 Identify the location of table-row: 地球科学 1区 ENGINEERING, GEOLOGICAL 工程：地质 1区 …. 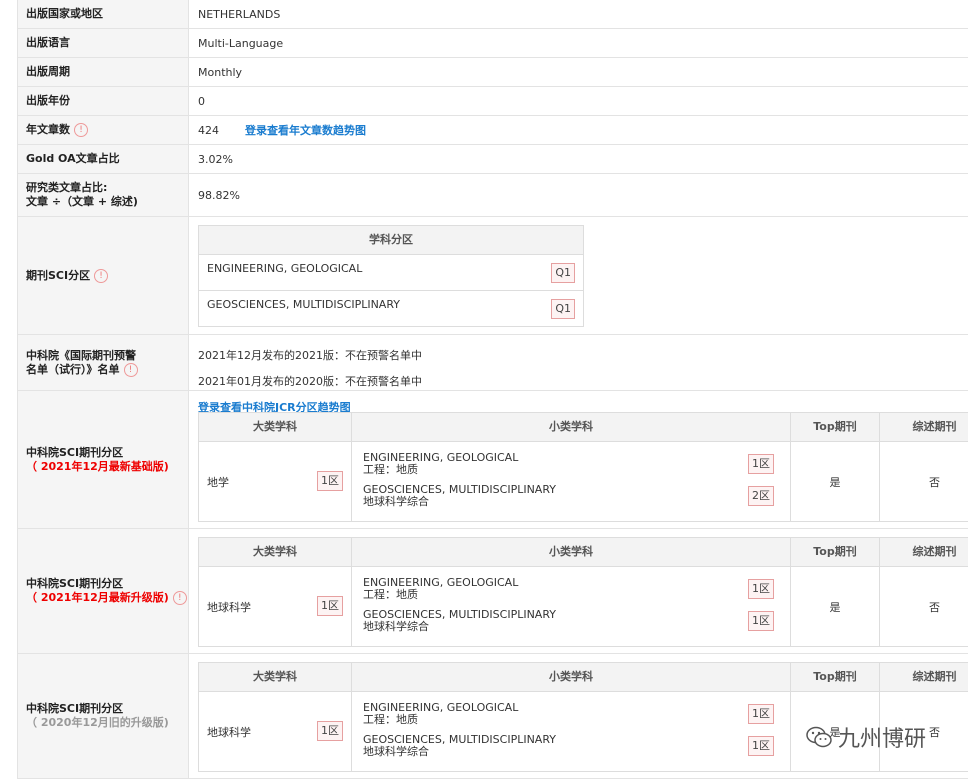
(583, 606).